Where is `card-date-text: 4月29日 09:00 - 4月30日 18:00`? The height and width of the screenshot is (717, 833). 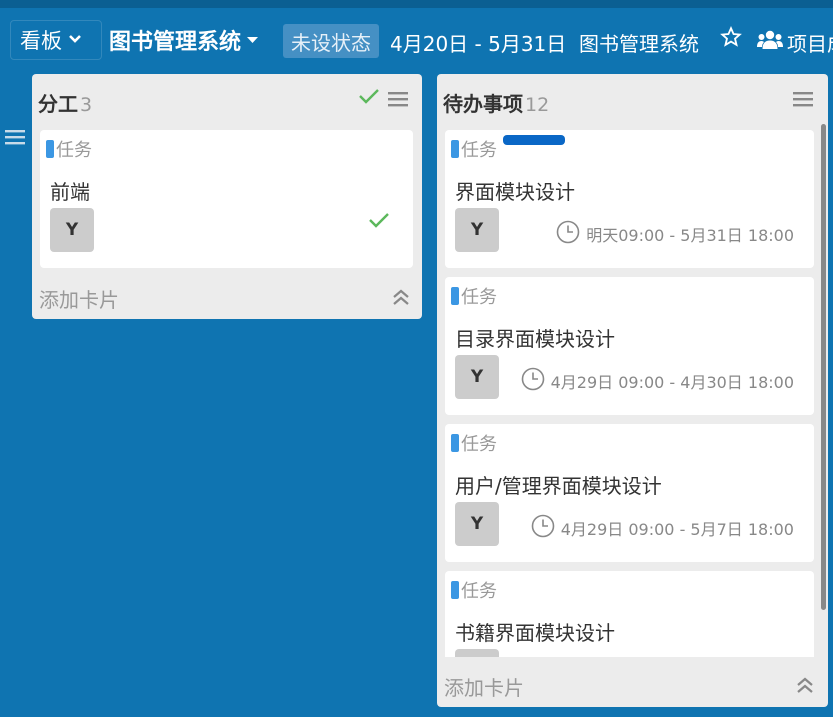 card-date-text: 4月29日 09:00 - 4月30日 18:00 is located at coordinates (672, 382).